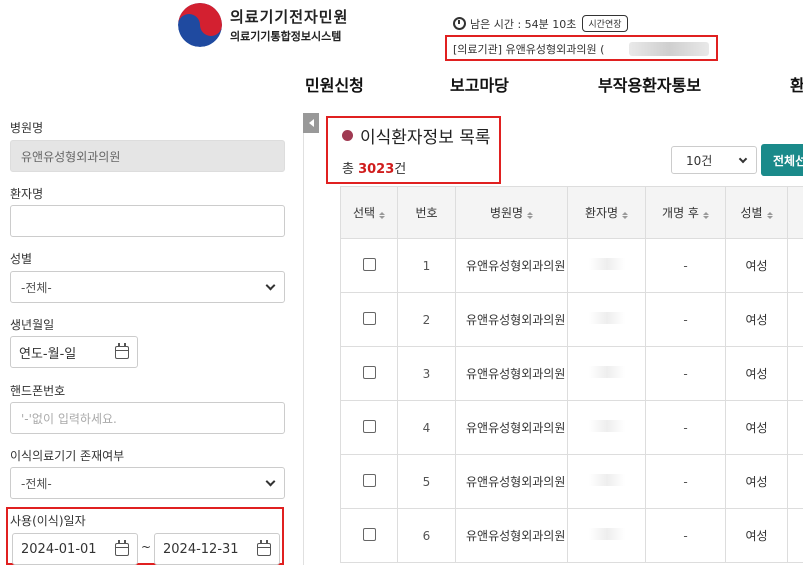 The image size is (803, 565). I want to click on main-nav: 민원신청 보고마당 부작용환자통보 환, so click(401, 85).